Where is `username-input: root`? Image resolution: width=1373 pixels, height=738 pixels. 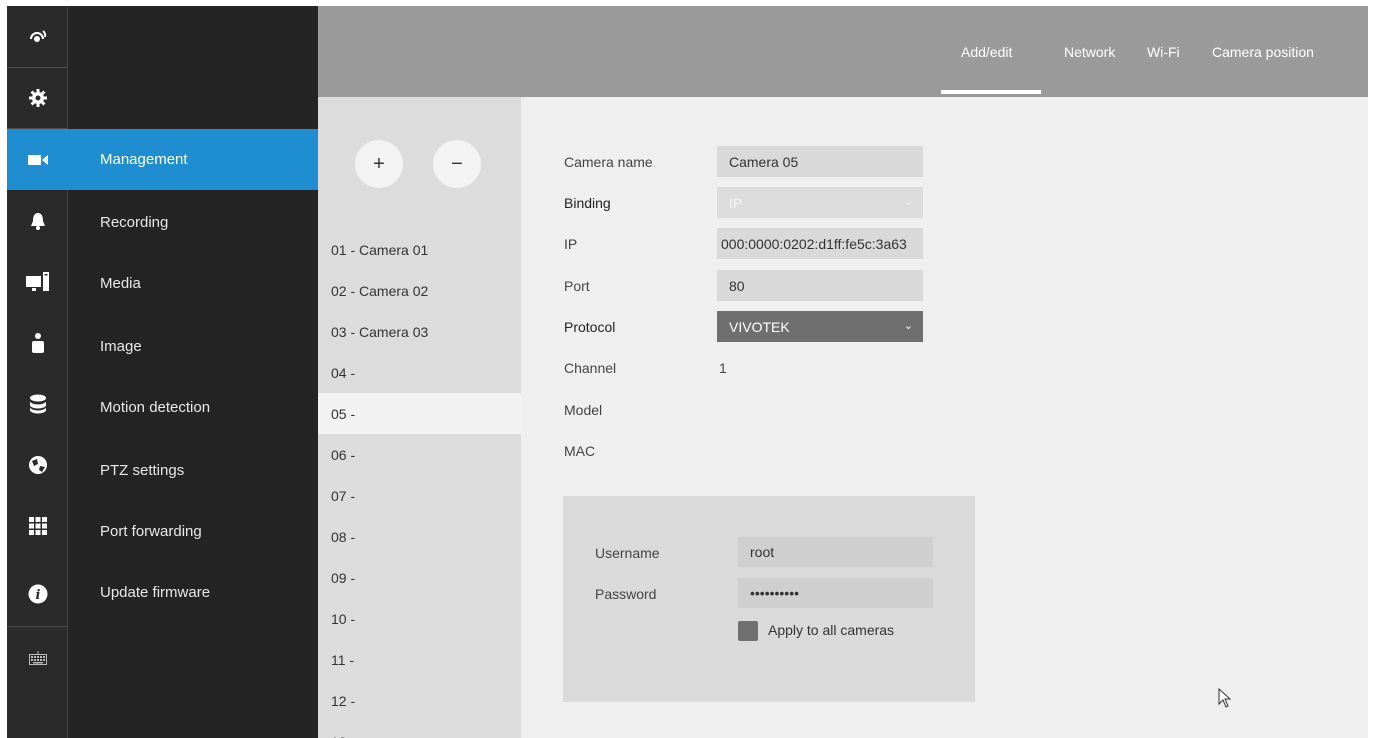 username-input: root is located at coordinates (835, 552).